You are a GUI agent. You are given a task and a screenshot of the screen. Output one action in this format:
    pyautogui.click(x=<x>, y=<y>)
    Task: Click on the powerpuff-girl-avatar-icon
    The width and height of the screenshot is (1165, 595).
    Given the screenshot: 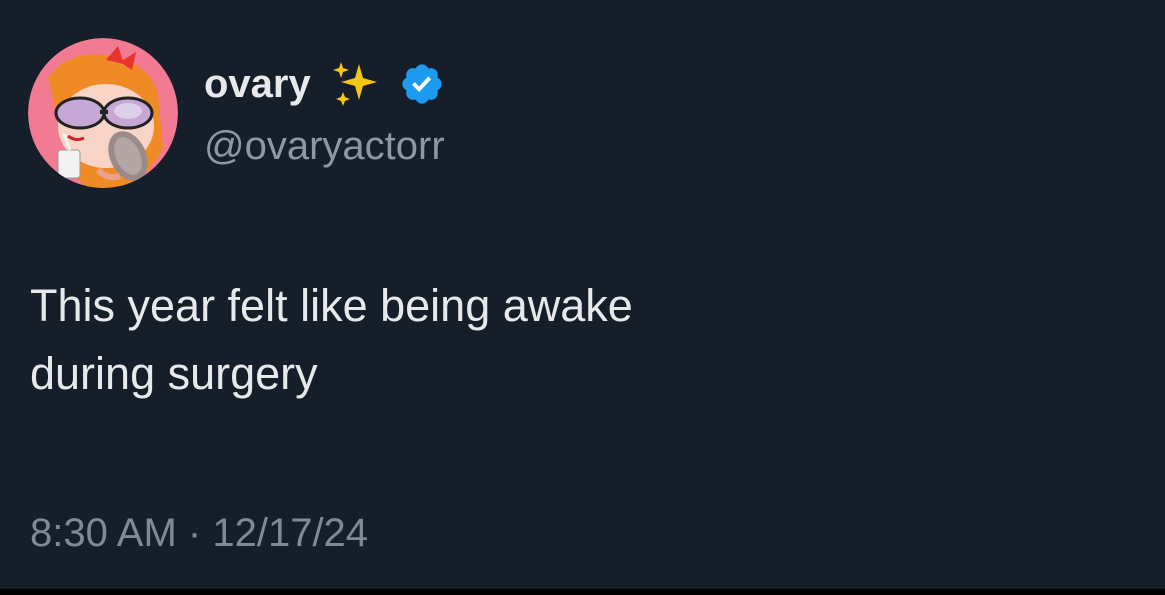 What is the action you would take?
    pyautogui.click(x=103, y=113)
    